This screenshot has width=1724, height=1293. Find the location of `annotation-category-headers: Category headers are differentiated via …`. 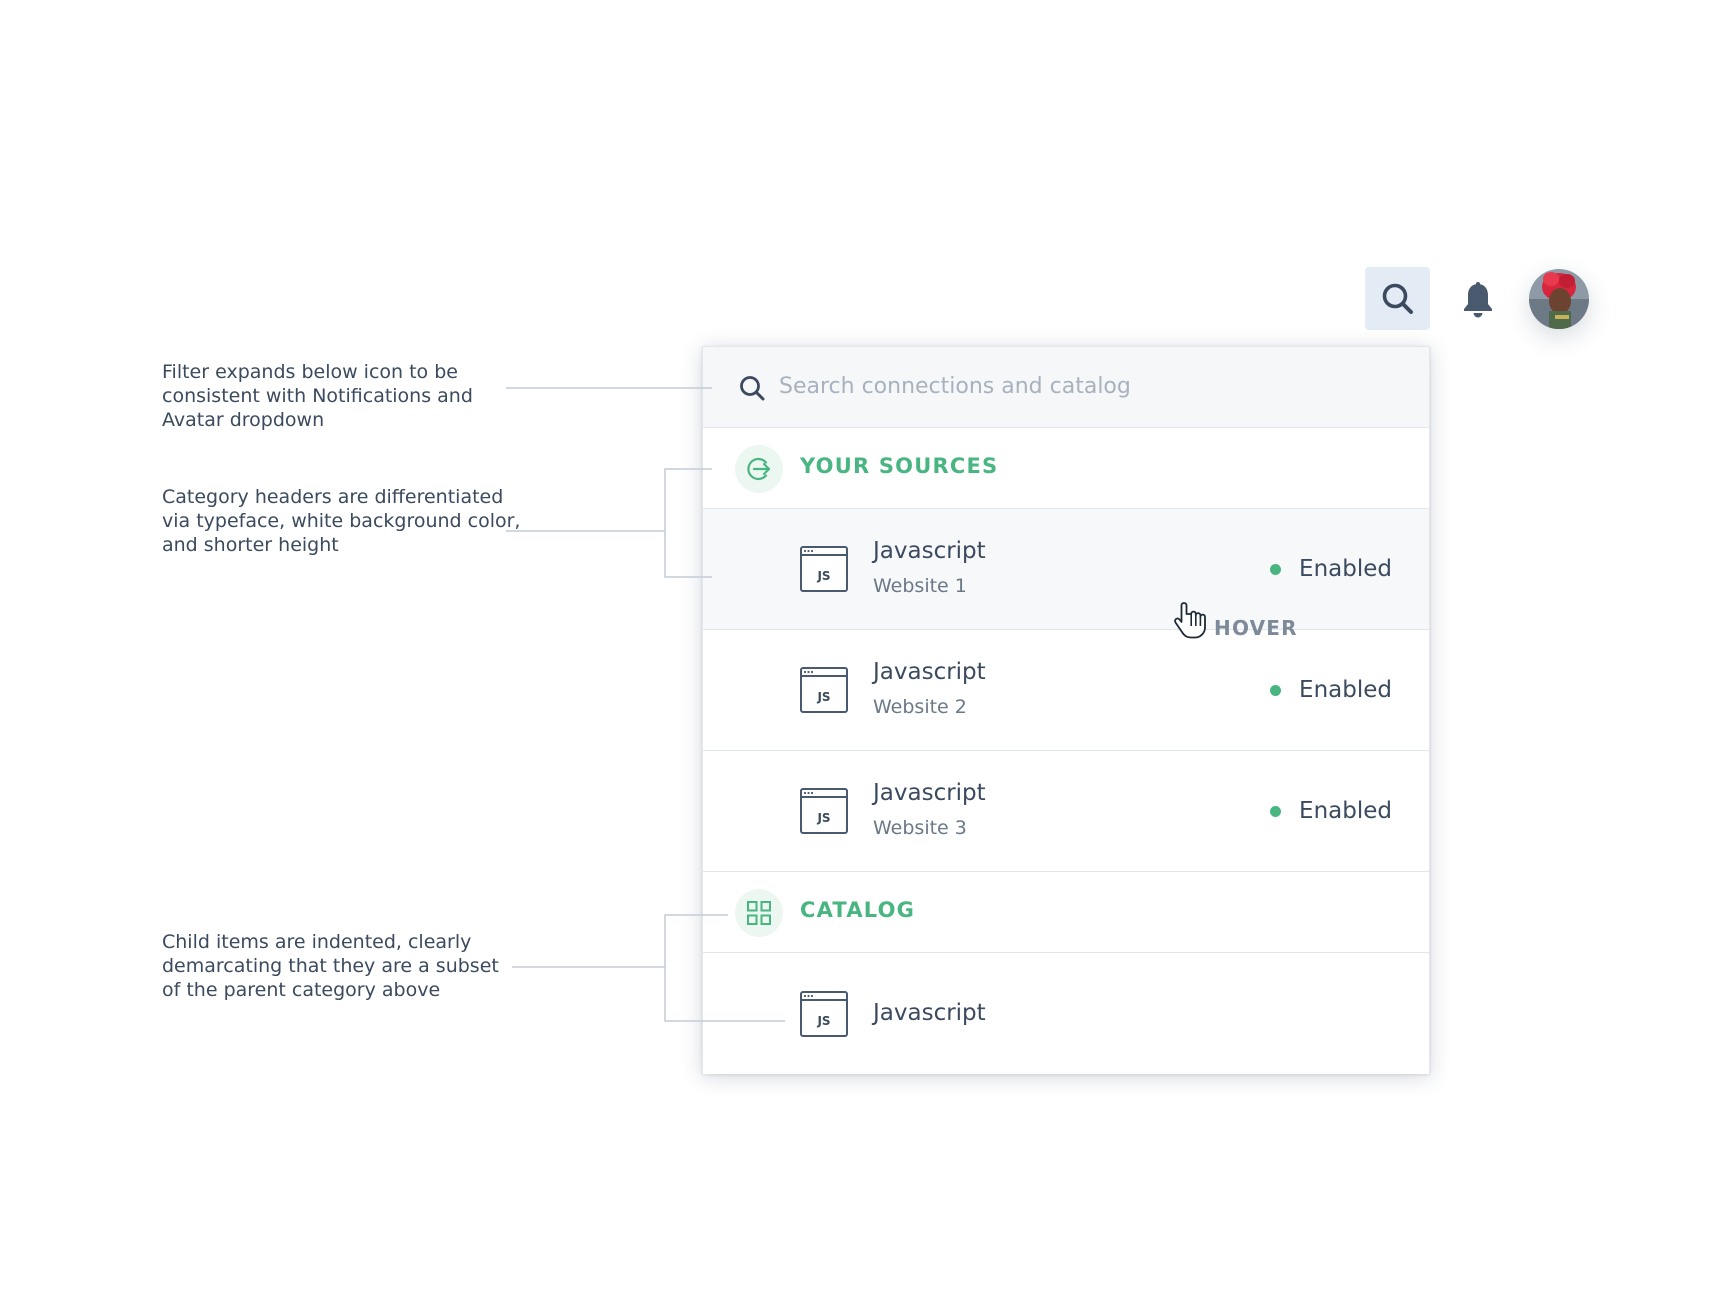

annotation-category-headers: Category headers are differentiated via … is located at coordinates (341, 521).